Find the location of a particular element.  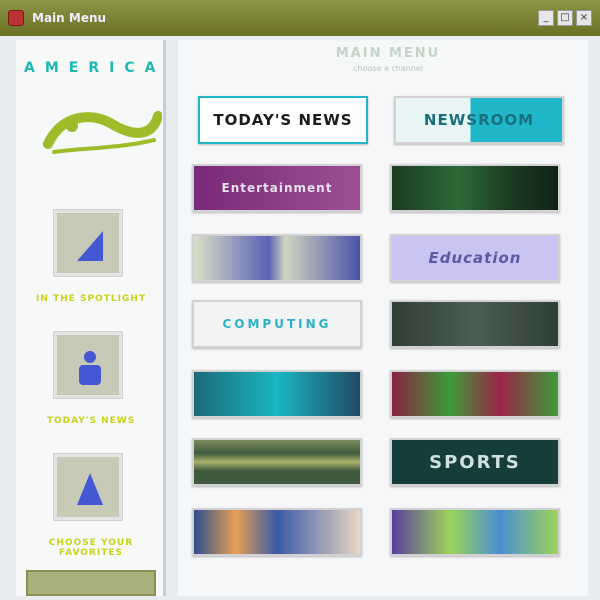

tile-label: SPORTS is located at coordinates (475, 462).